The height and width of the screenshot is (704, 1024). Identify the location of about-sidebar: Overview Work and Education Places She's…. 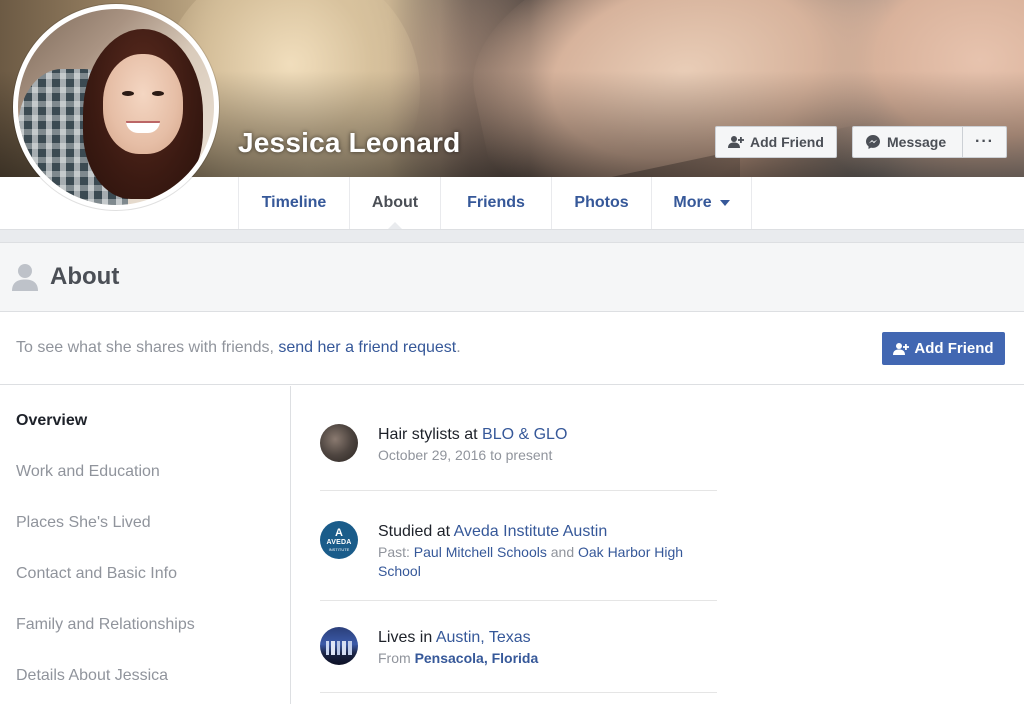
(145, 545).